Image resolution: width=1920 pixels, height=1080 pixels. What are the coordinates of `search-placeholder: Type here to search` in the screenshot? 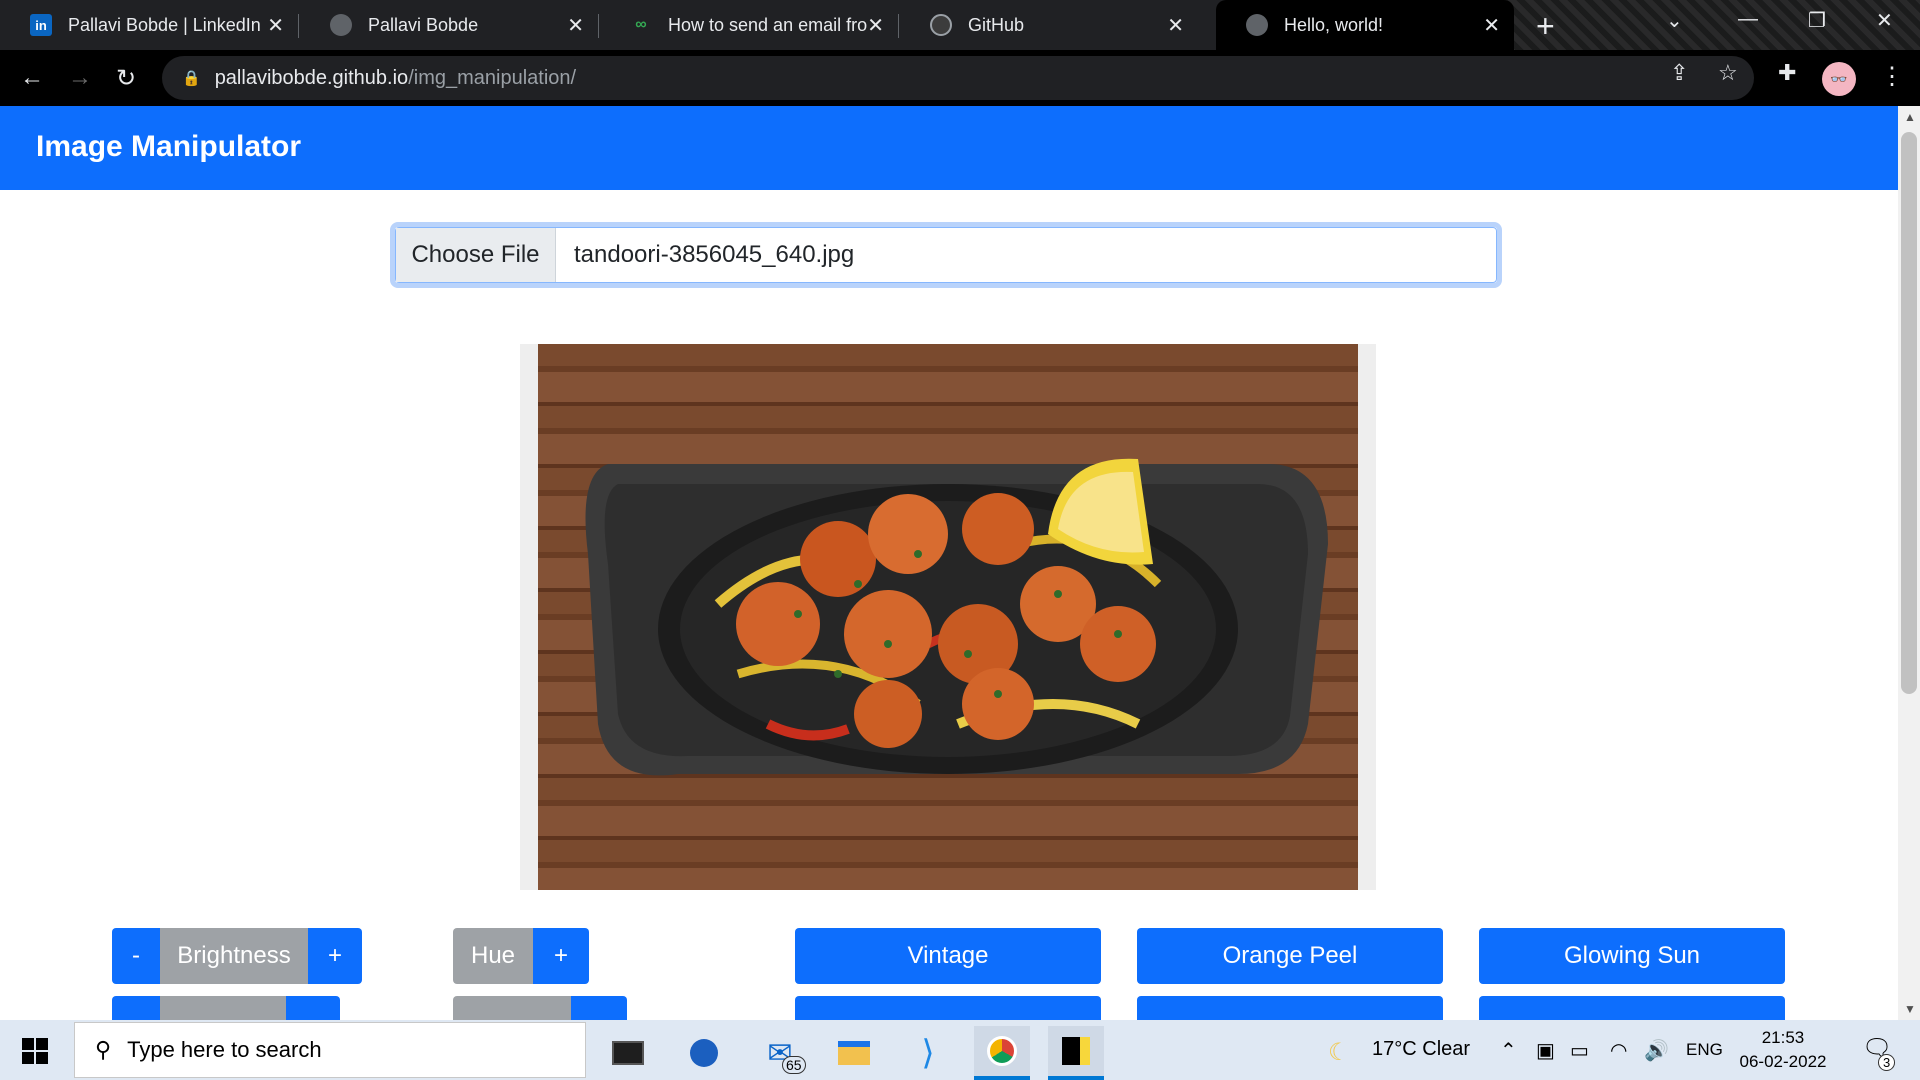 It's located at (224, 1049).